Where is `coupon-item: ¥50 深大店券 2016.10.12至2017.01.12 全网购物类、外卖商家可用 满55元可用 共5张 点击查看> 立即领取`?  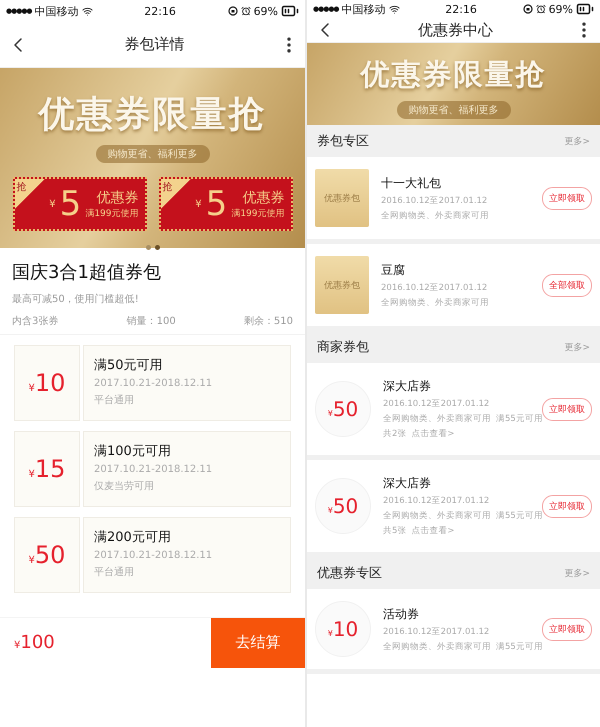 coupon-item: ¥50 深大店券 2016.10.12至2017.01.12 全网购物类、外卖商家可用 满55元可用 共5张 点击查看> 立即领取 is located at coordinates (453, 506).